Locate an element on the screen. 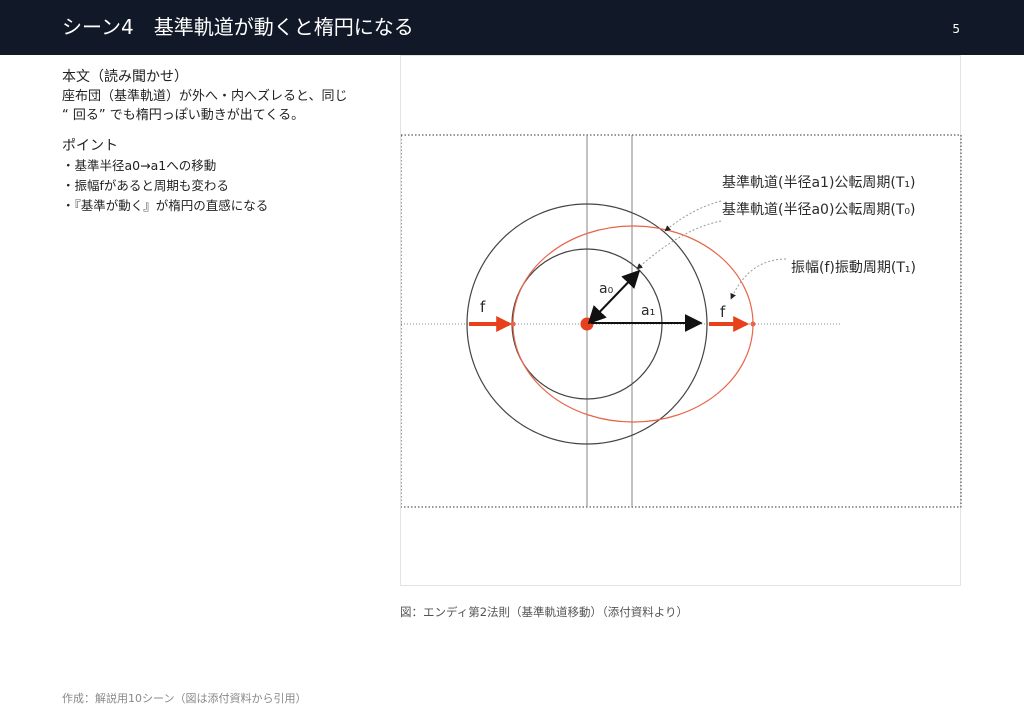  label-a0: a₀ is located at coordinates (606, 289).